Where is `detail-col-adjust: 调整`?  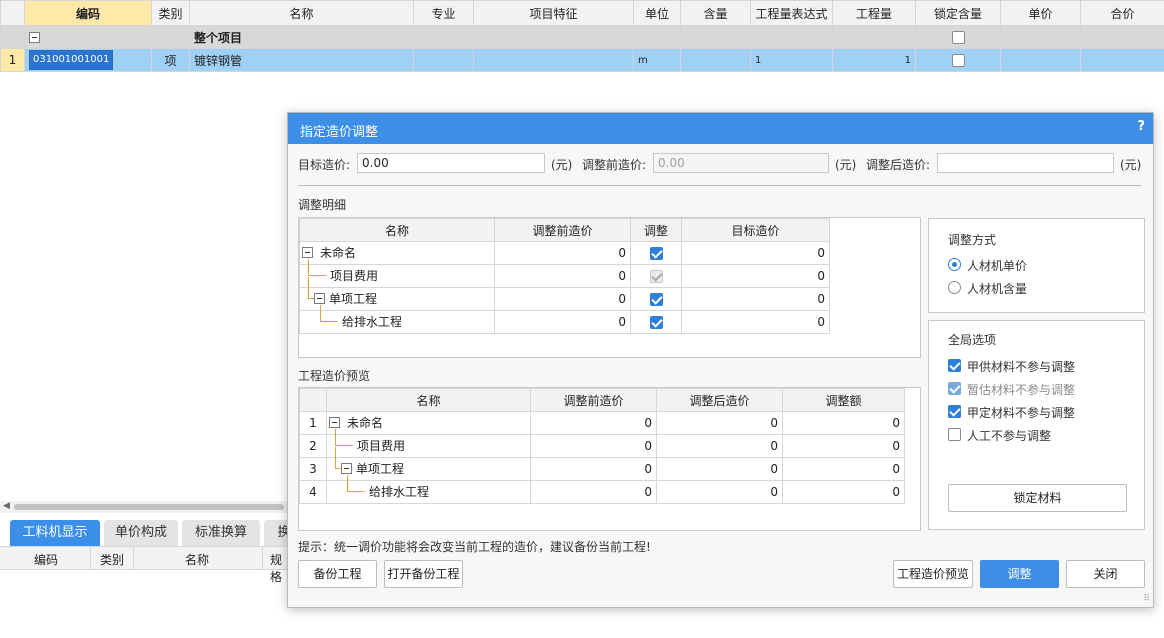
detail-col-adjust: 调整 is located at coordinates (656, 230).